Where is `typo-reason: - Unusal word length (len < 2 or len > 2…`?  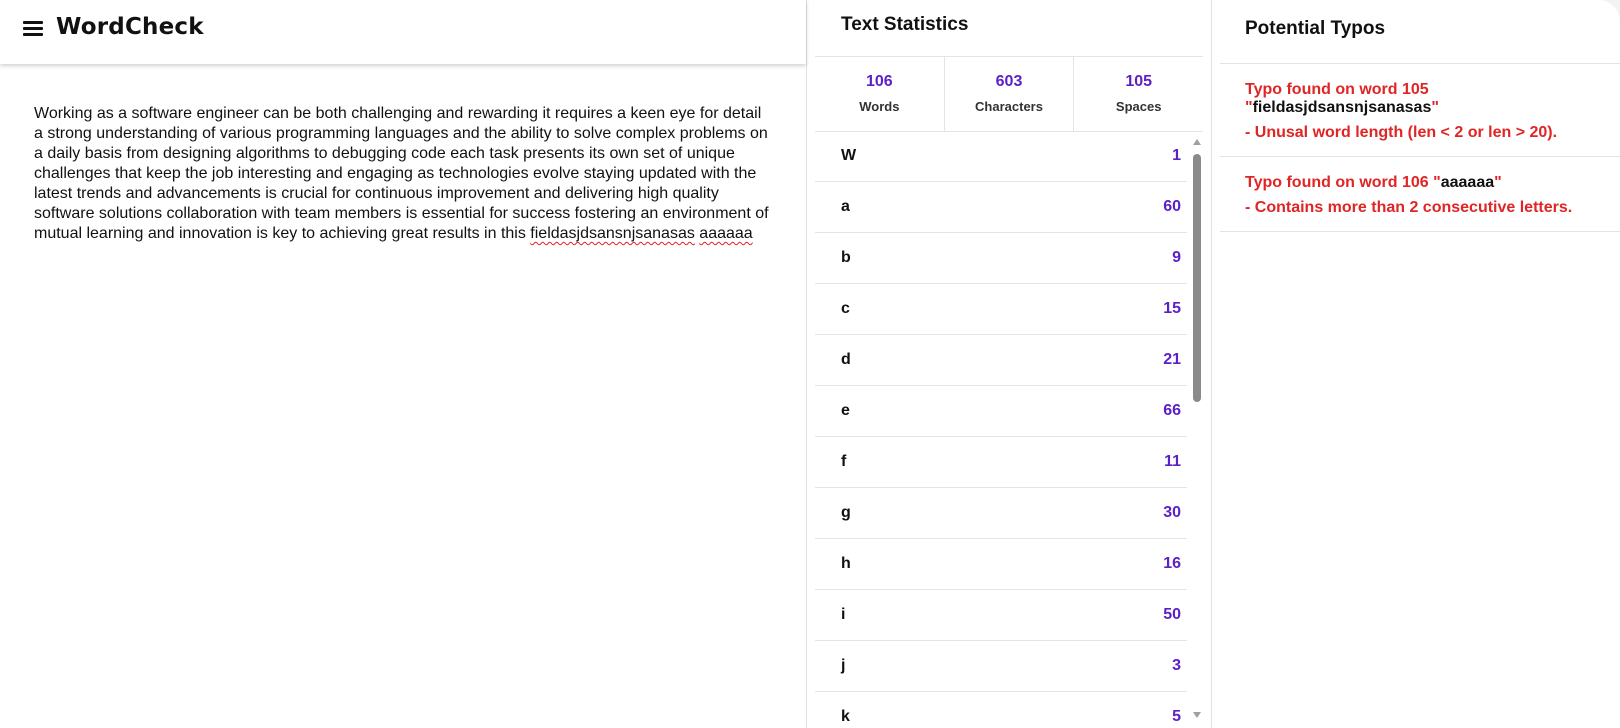 typo-reason: - Unusal word length (len < 2 or len > 2… is located at coordinates (1401, 132).